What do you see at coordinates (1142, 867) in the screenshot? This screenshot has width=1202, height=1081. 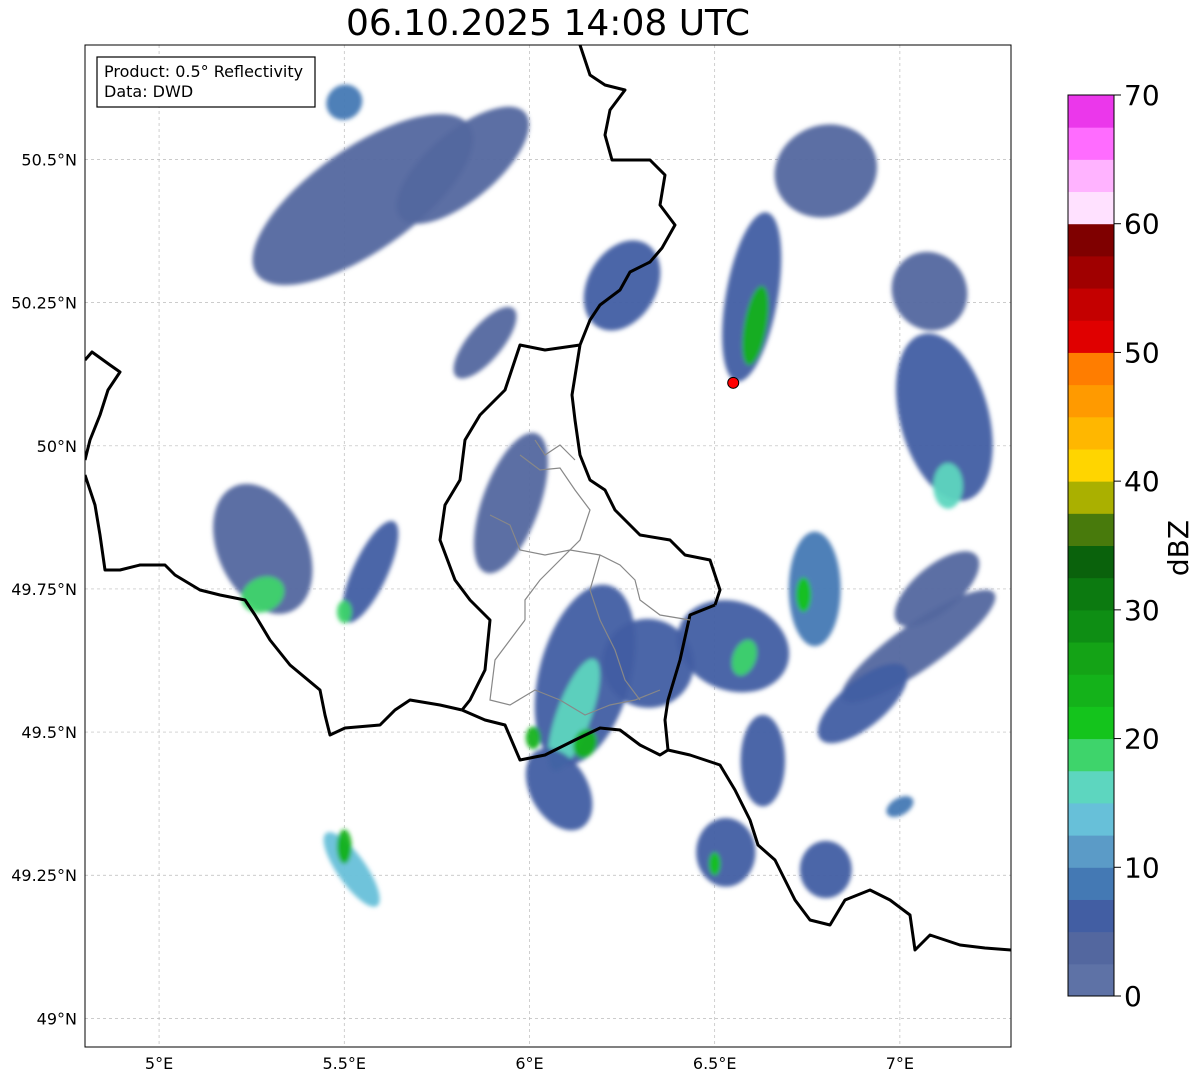 I see `colorbar-tick-label: 10` at bounding box center [1142, 867].